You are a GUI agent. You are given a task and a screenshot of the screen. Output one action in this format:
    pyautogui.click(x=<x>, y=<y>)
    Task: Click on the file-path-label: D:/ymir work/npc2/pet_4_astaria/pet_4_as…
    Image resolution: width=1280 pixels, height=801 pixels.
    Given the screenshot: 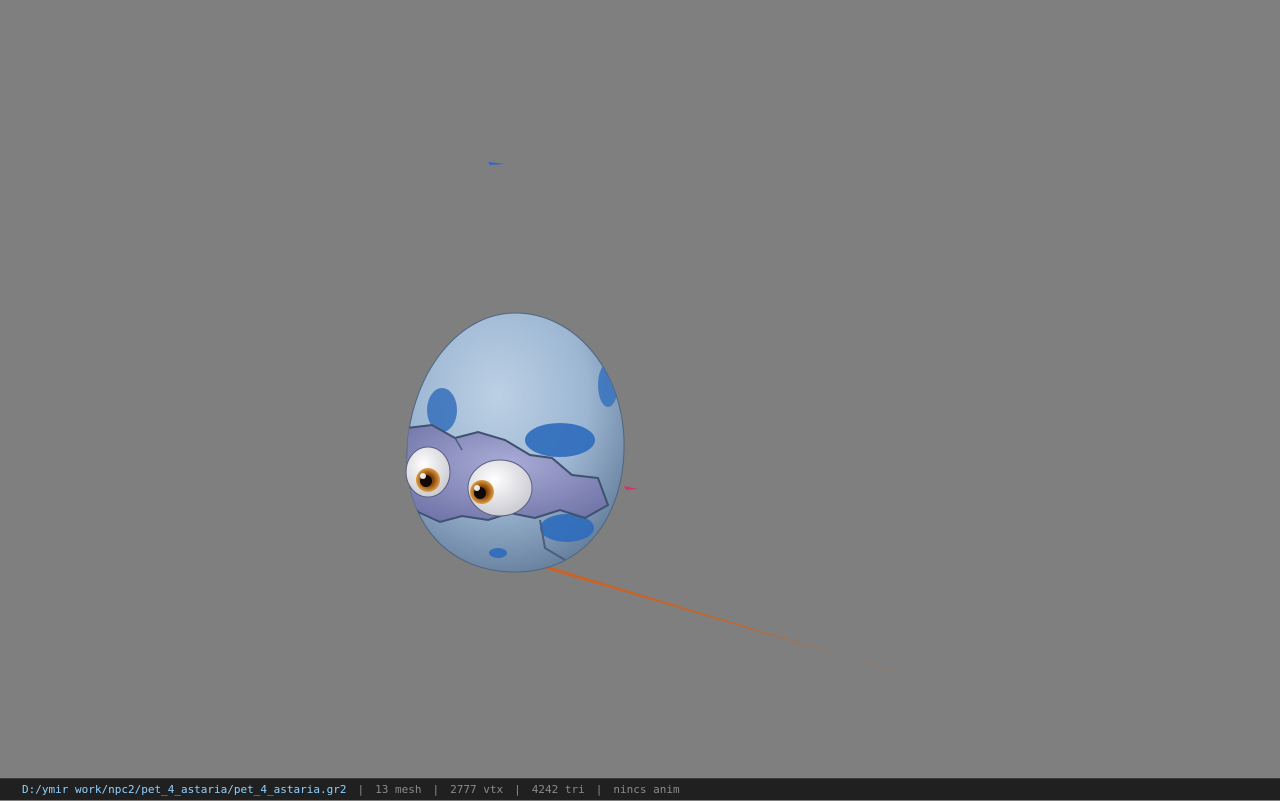 What is the action you would take?
    pyautogui.click(x=184, y=789)
    